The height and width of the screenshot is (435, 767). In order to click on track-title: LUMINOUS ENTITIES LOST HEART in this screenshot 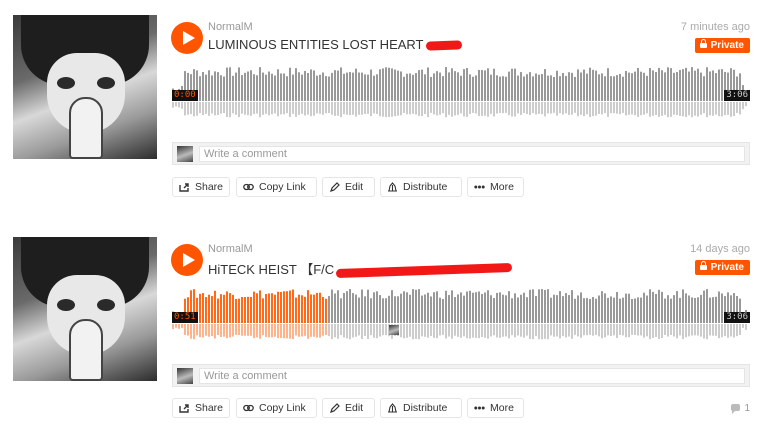, I will do `click(335, 44)`.